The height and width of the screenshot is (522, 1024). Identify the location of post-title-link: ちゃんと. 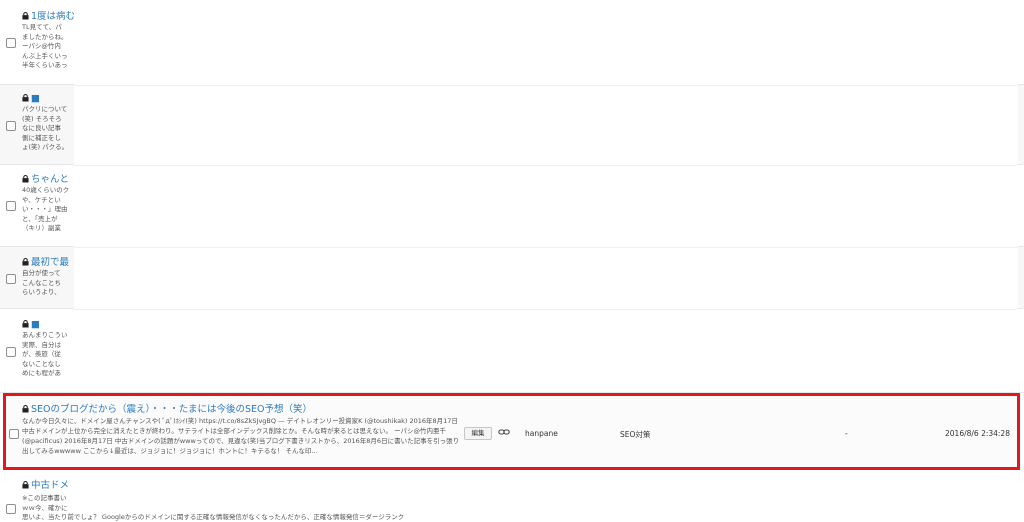
(48, 180).